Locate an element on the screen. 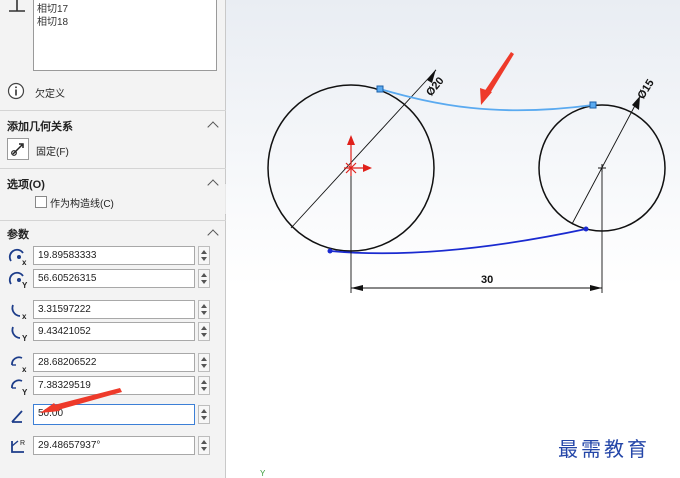  tangent-angle-icon: R is located at coordinates (18, 446).